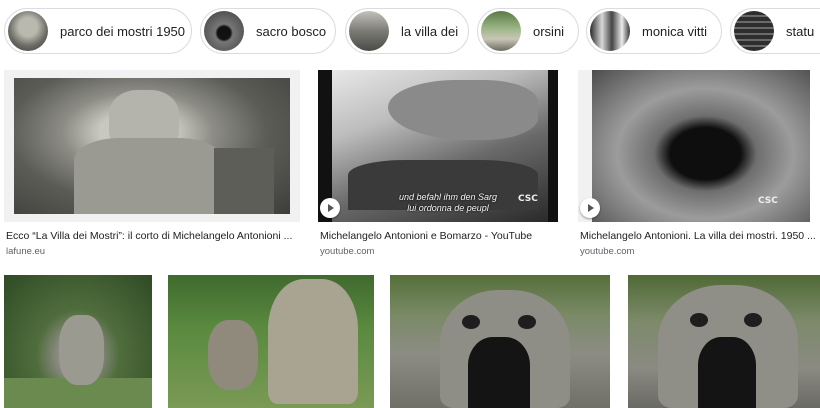 The height and width of the screenshot is (408, 820). I want to click on chip-monica-vitti: monica vitti, so click(654, 31).